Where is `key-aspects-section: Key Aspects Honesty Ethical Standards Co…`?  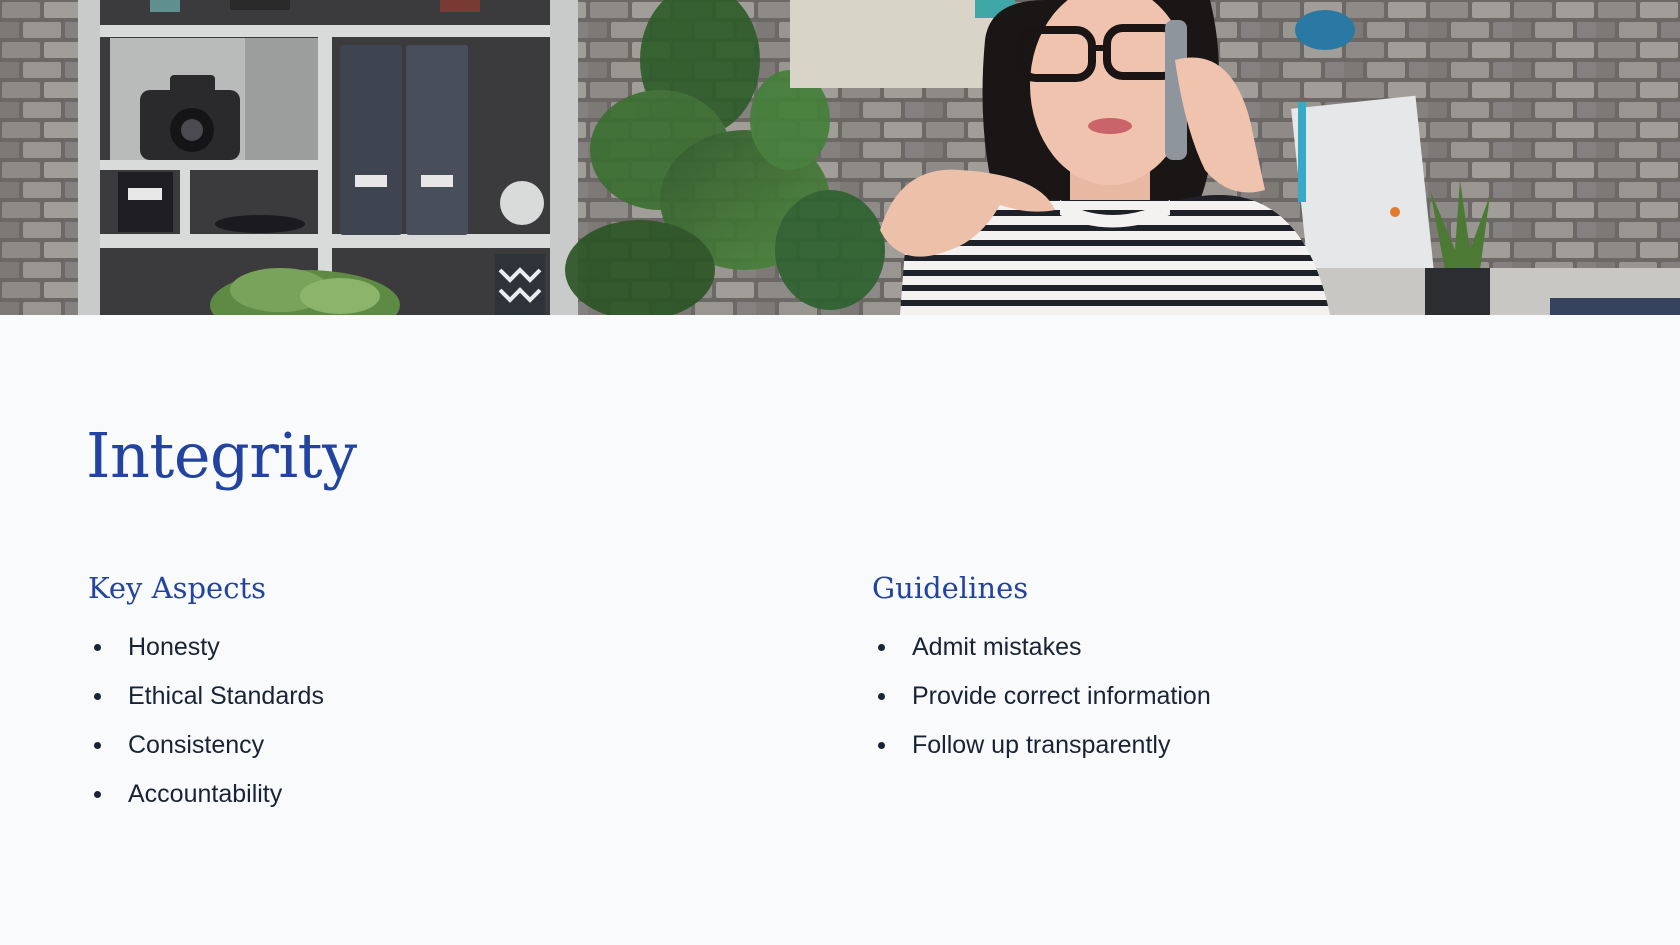
key-aspects-section: Key Aspects Honesty Ethical Standards Co… is located at coordinates (438, 697).